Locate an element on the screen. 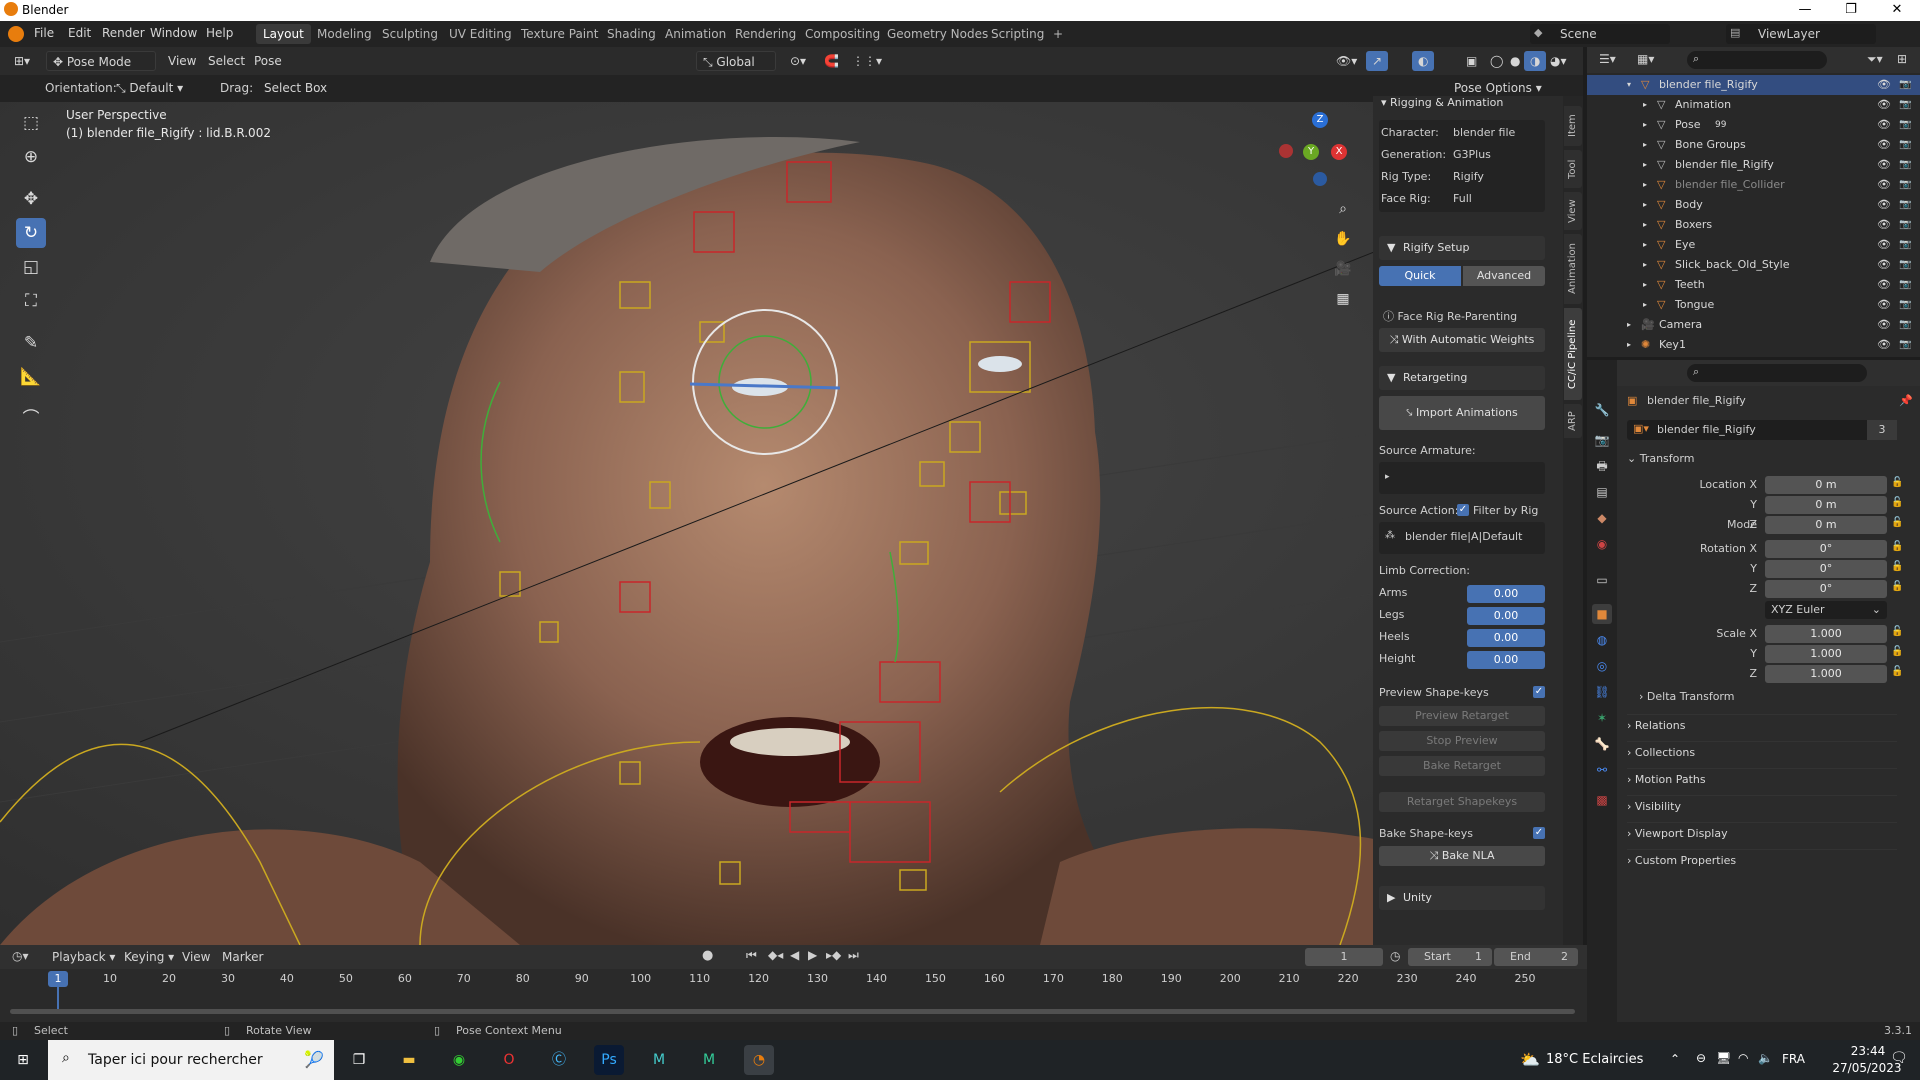  rigify-setup-header: ▼ Rigify Setup is located at coordinates (1462, 248).